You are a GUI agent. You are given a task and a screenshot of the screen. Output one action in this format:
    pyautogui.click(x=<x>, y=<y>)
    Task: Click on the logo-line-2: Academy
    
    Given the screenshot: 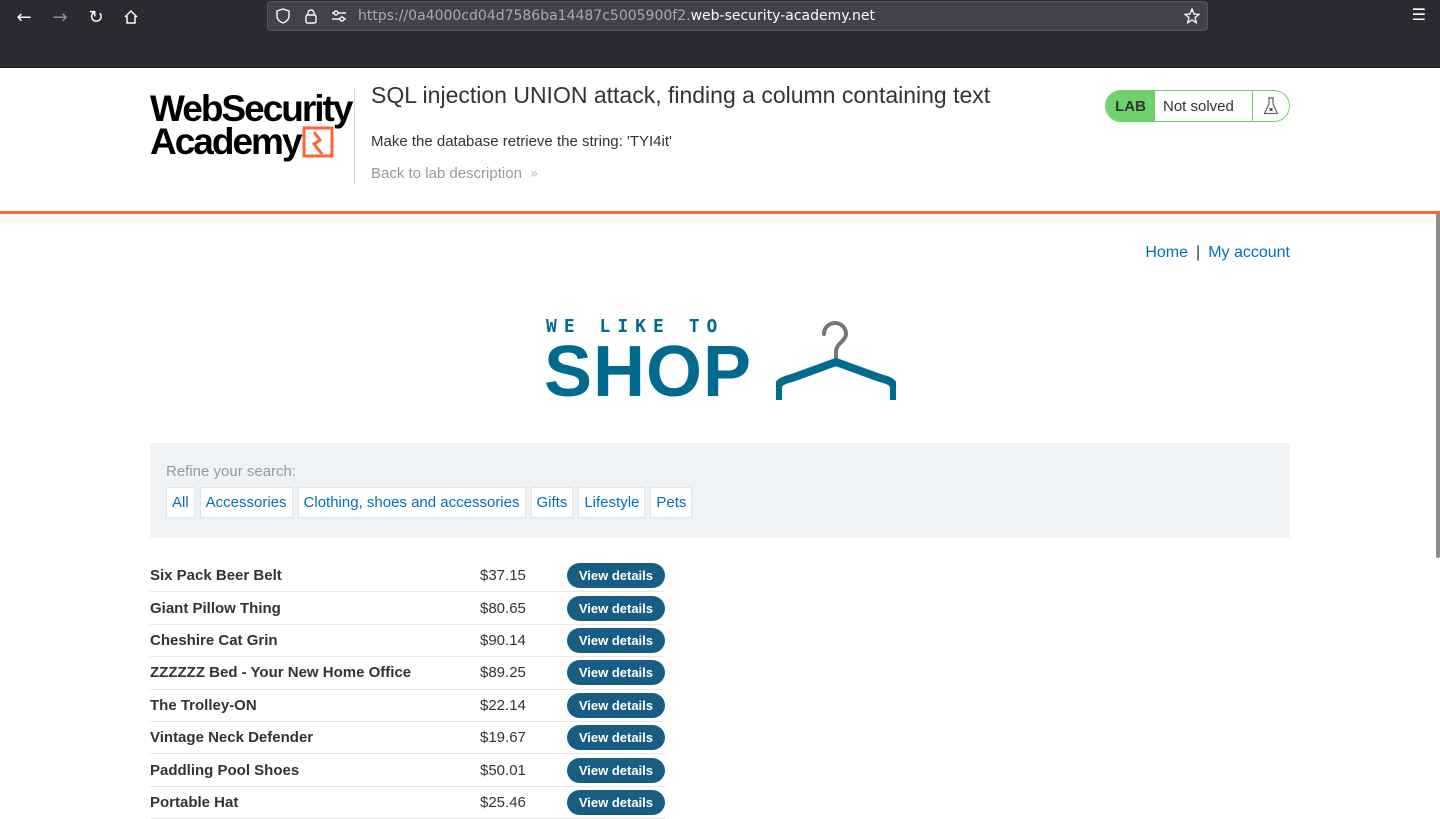 What is the action you would take?
    pyautogui.click(x=226, y=141)
    